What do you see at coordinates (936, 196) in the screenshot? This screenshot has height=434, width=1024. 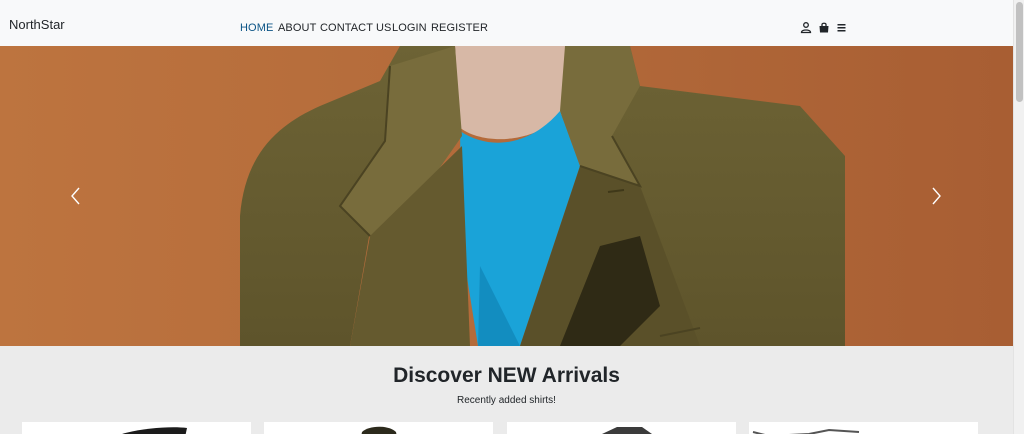 I see `chevron-right-icon` at bounding box center [936, 196].